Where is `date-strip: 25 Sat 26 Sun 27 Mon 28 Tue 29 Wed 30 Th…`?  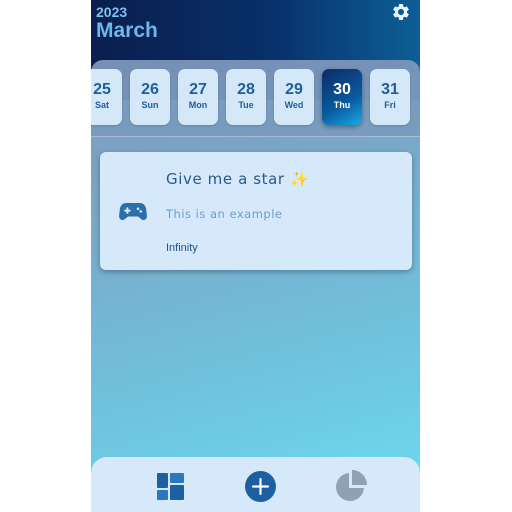 date-strip: 25 Sat 26 Sun 27 Mon 28 Tue 29 Wed 30 Th… is located at coordinates (255, 98).